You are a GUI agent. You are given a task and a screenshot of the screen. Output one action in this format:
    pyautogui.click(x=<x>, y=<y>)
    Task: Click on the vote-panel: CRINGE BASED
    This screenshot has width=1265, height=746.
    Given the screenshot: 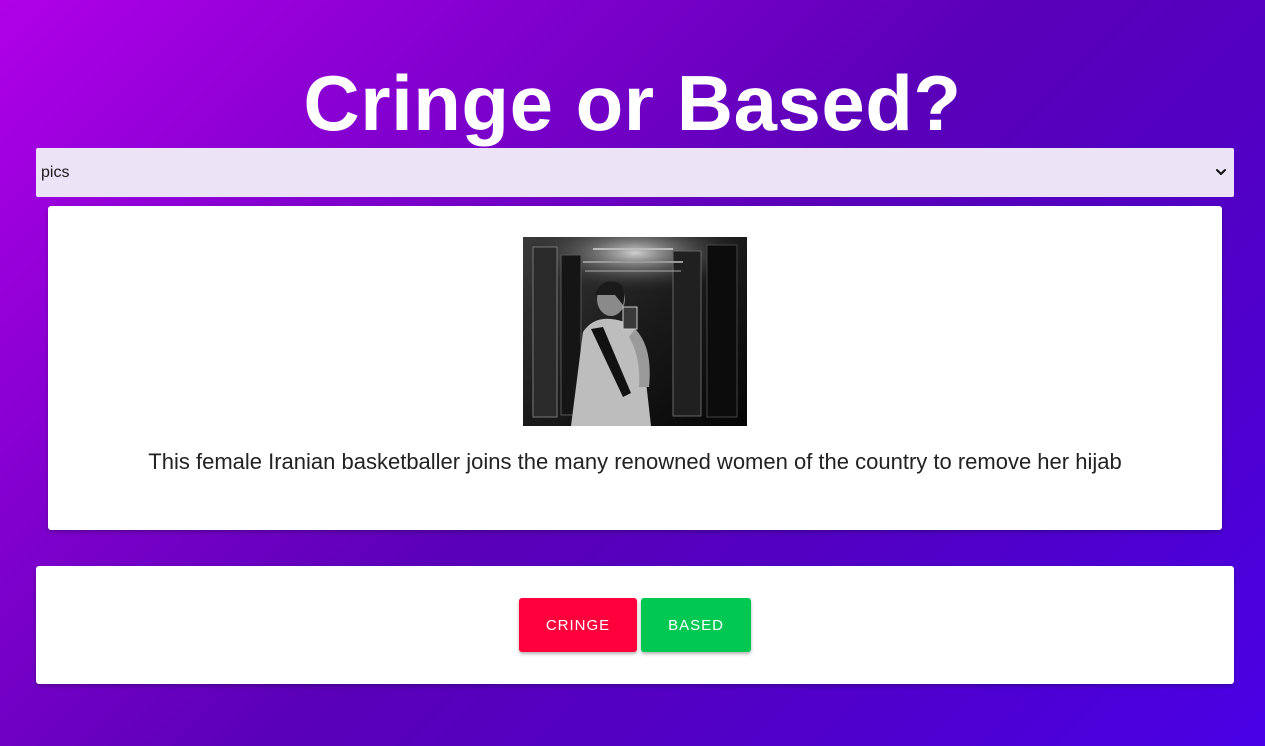 What is the action you would take?
    pyautogui.click(x=635, y=625)
    